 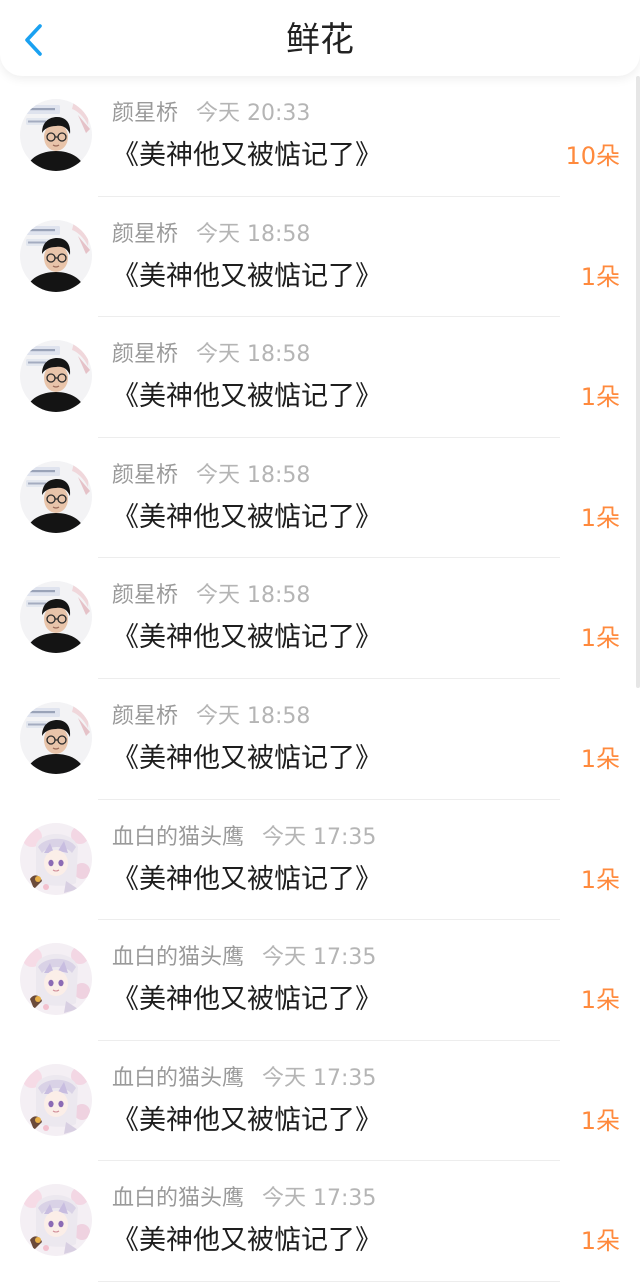 I want to click on list-item: 颜星桥 今天 20:33 《美神他又被惦记了》 10朵, so click(x=320, y=136).